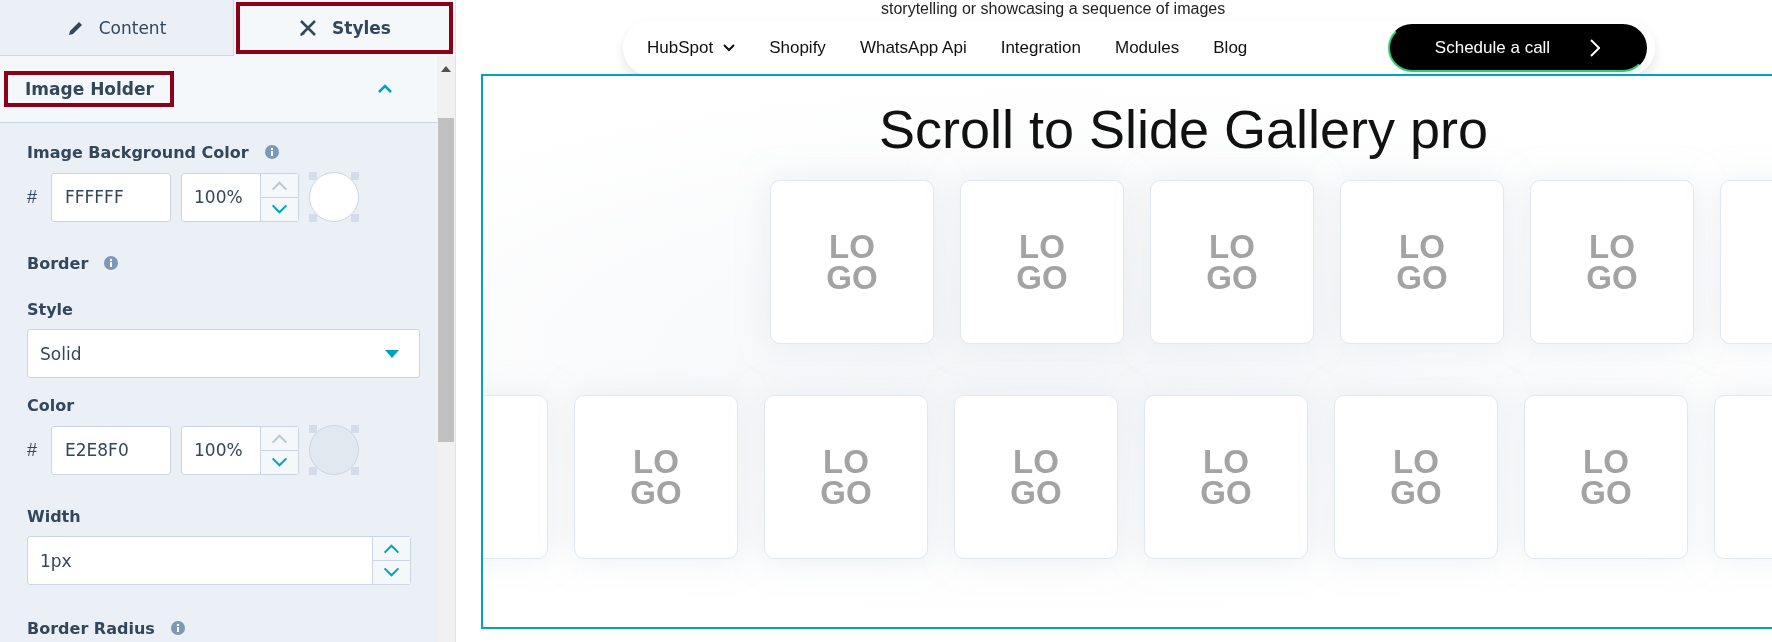 The image size is (1772, 642). I want to click on field-label: Width, so click(54, 516).